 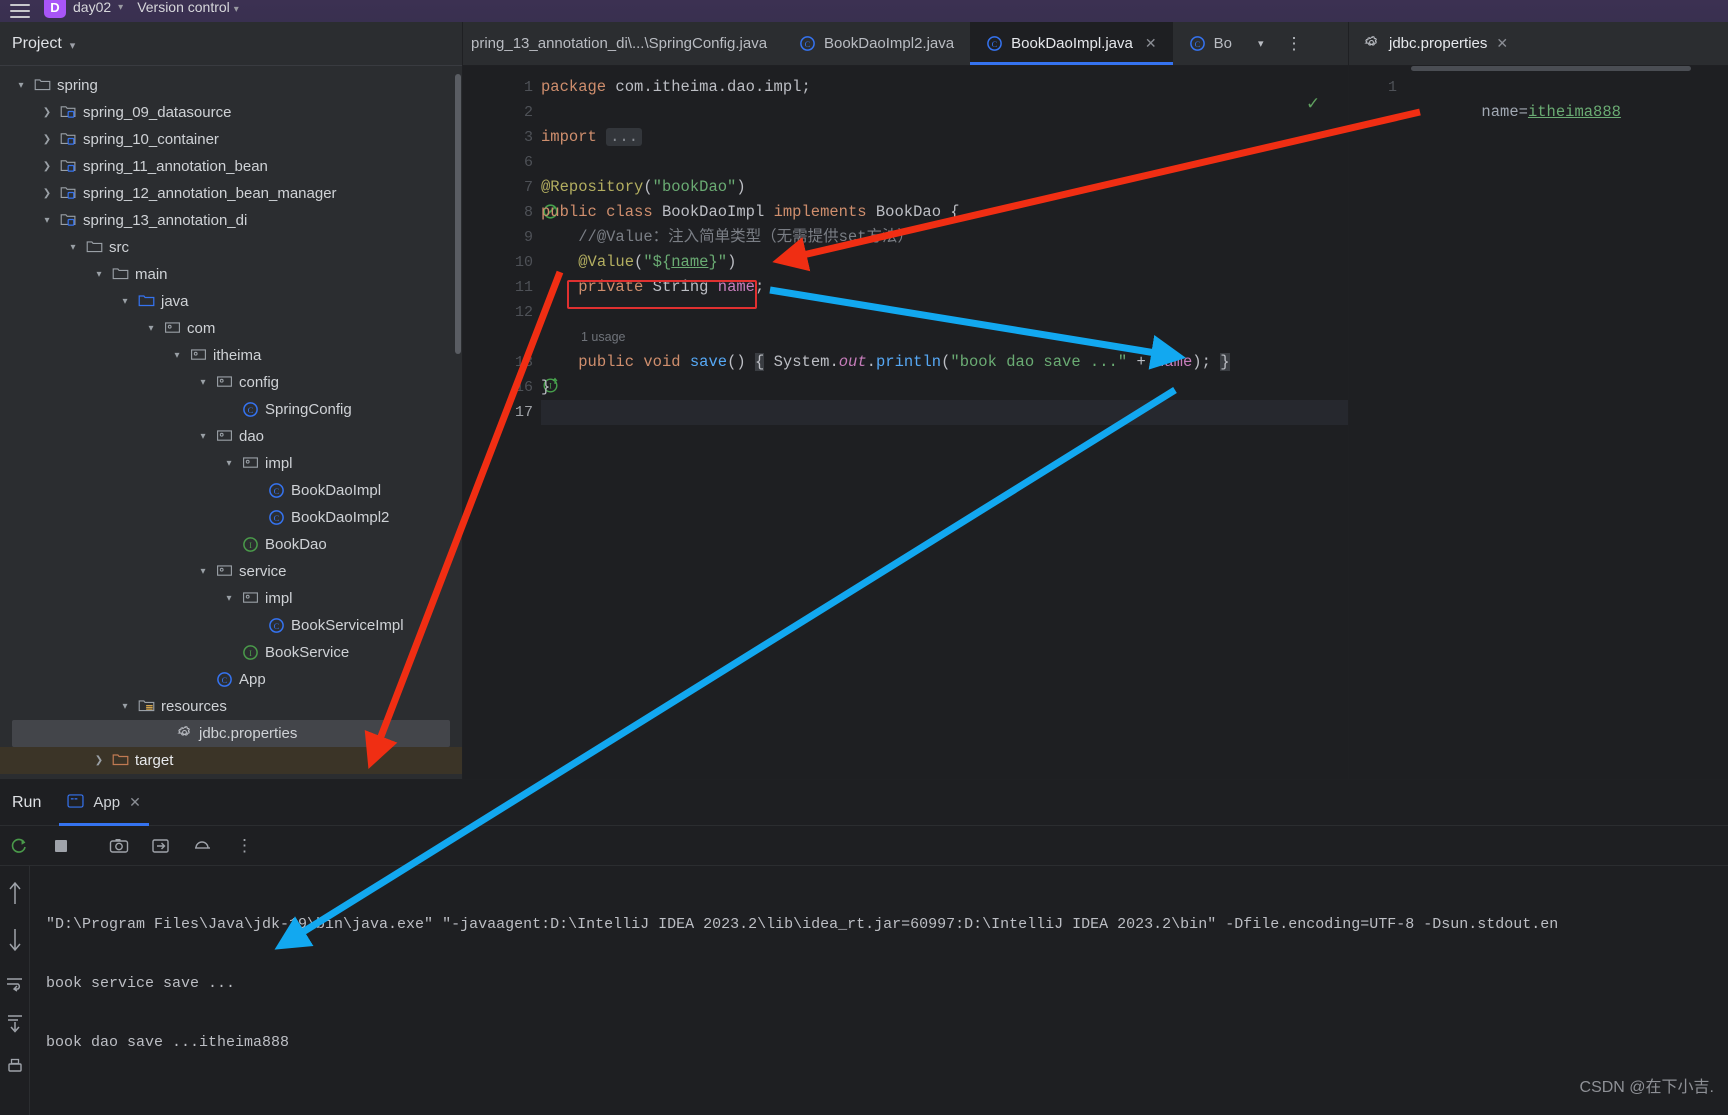 What do you see at coordinates (15, 1026) in the screenshot?
I see `scroll-to-end-icon` at bounding box center [15, 1026].